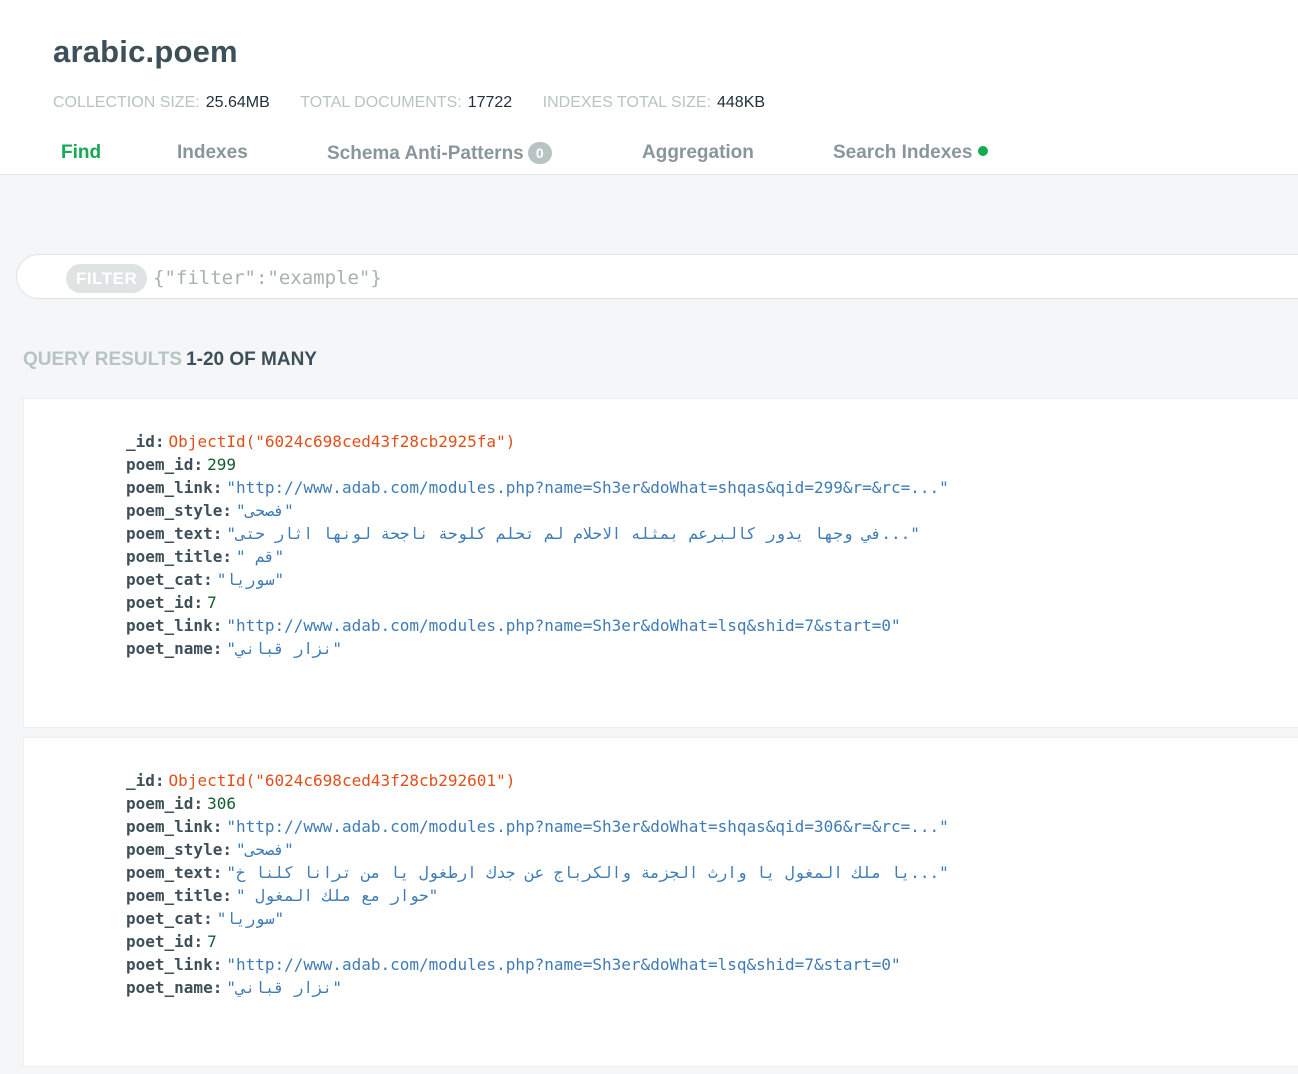 Image resolution: width=1298 pixels, height=1074 pixels. What do you see at coordinates (342, 441) in the screenshot?
I see `field-value: ObjectId("6024c698ced43f28cb2925fa")` at bounding box center [342, 441].